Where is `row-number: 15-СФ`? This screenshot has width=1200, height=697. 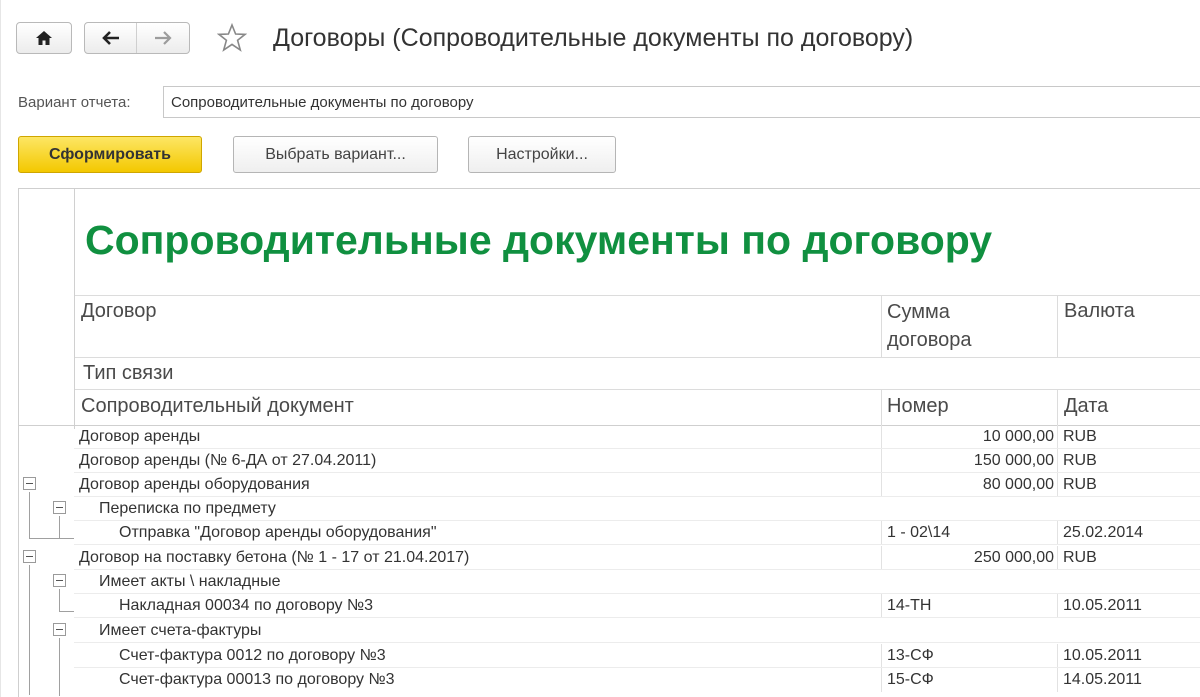
row-number: 15-СФ is located at coordinates (910, 679).